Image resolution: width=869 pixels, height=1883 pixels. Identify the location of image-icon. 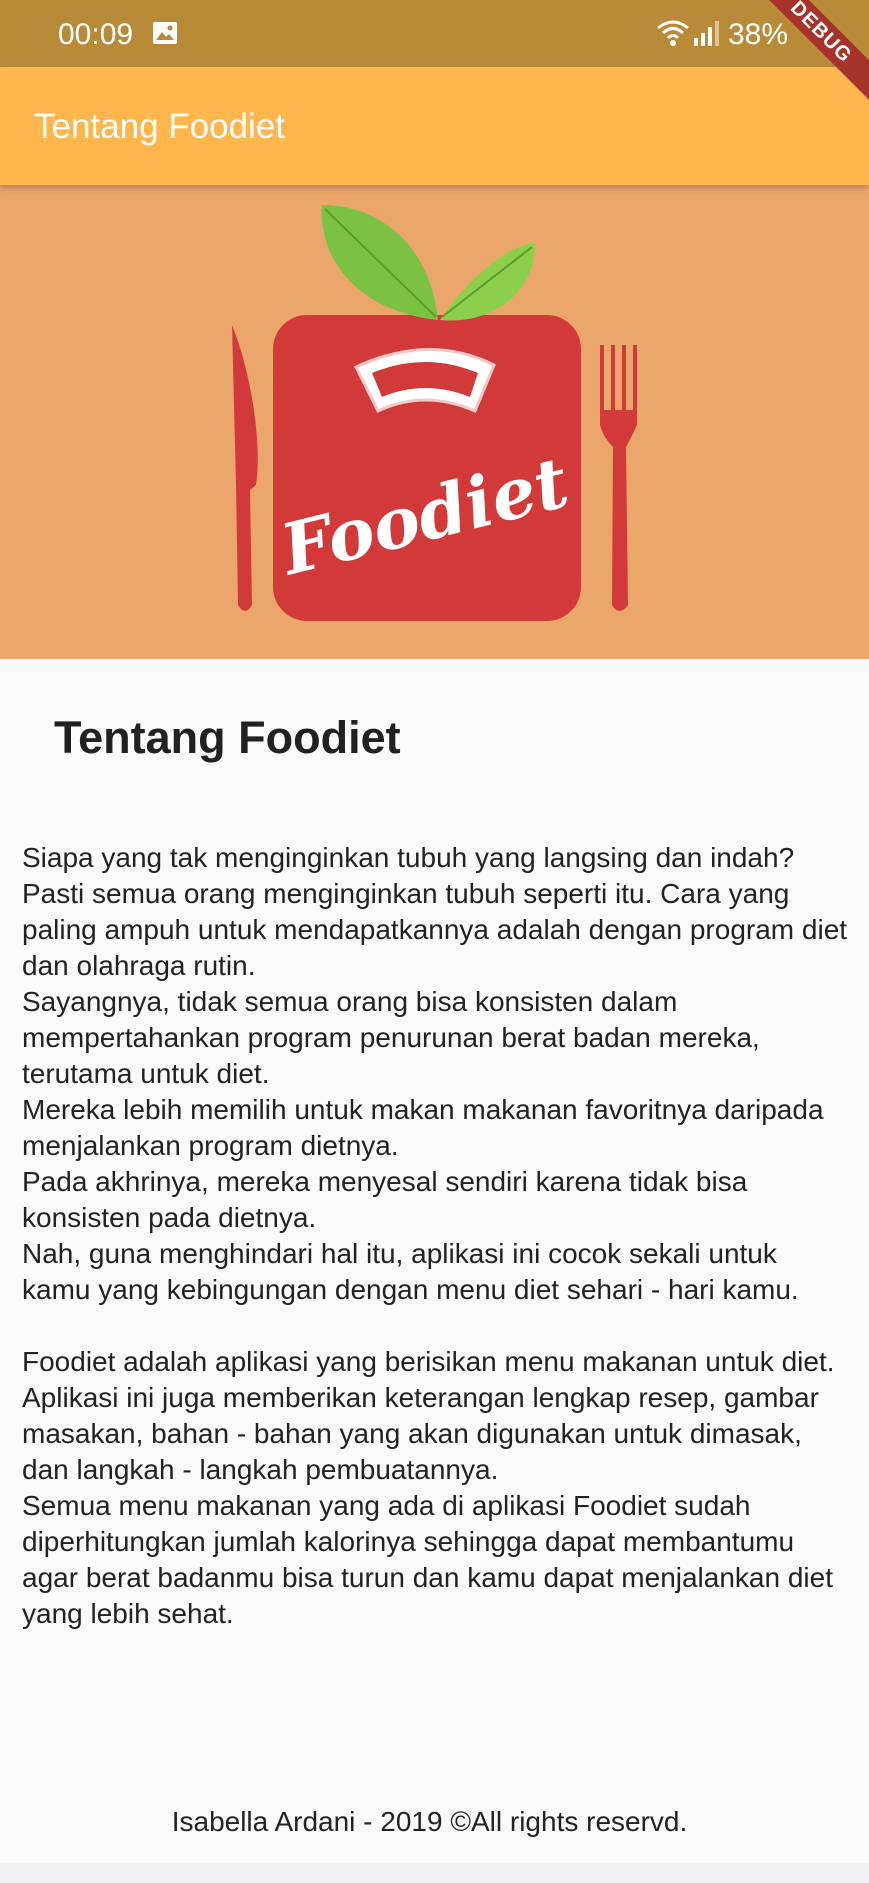
(165, 33).